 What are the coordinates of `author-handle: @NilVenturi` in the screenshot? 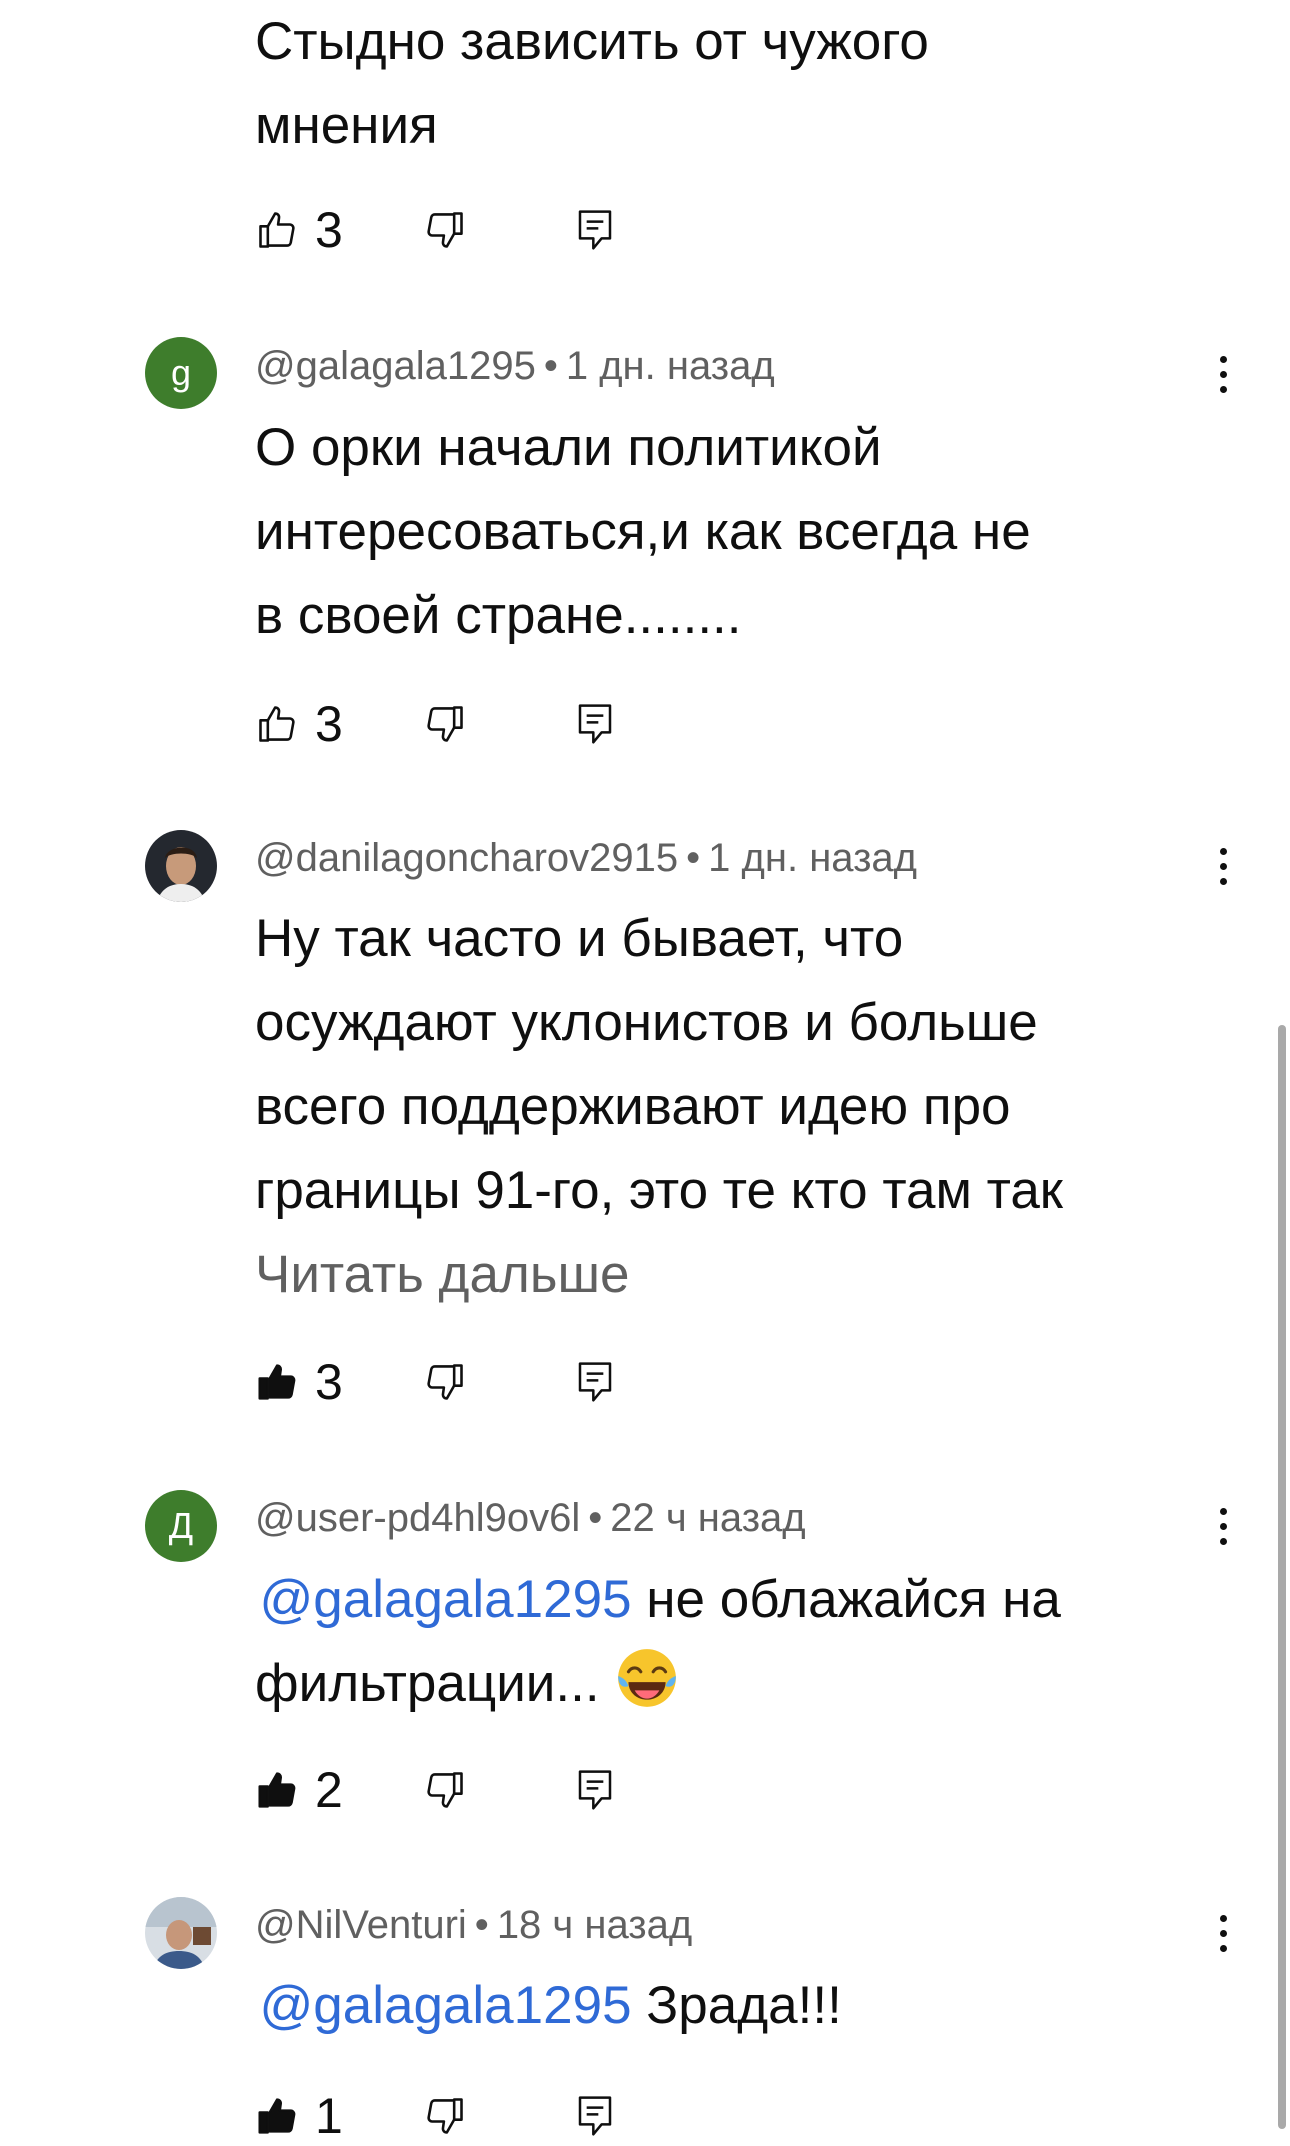 It's located at (361, 1925).